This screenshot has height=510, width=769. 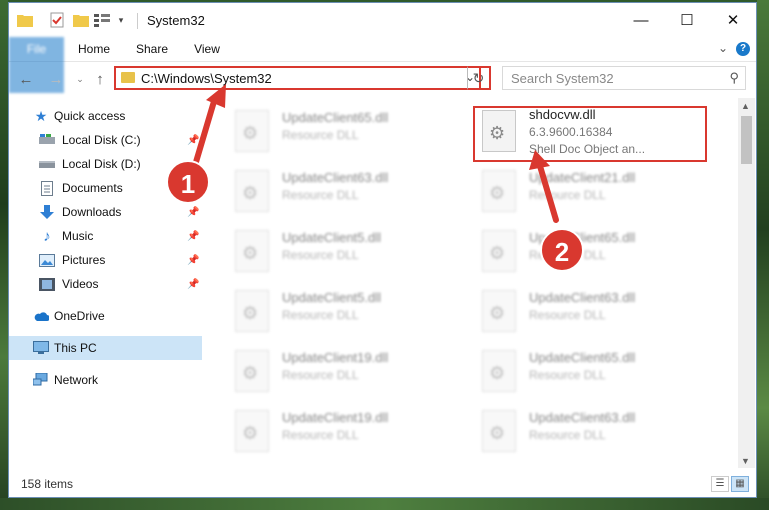 What do you see at coordinates (562, 78) in the screenshot?
I see `search-placeholder: Search System32` at bounding box center [562, 78].